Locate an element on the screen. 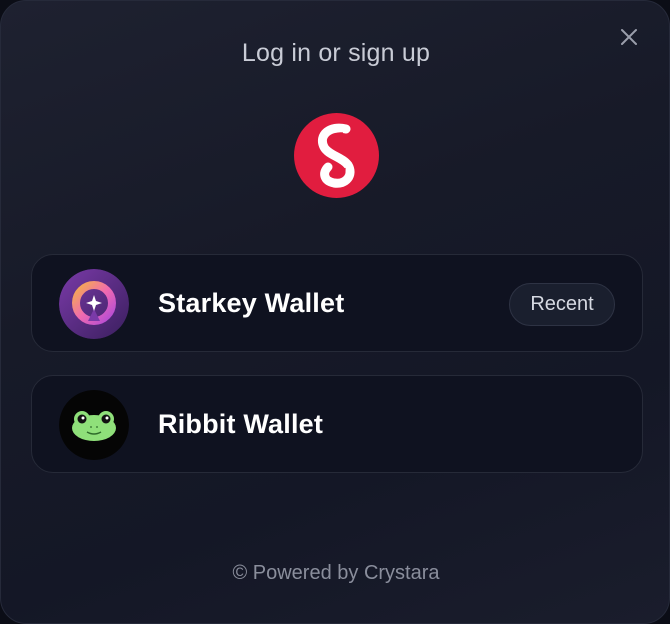  ribbit-wallet-icon is located at coordinates (94, 425).